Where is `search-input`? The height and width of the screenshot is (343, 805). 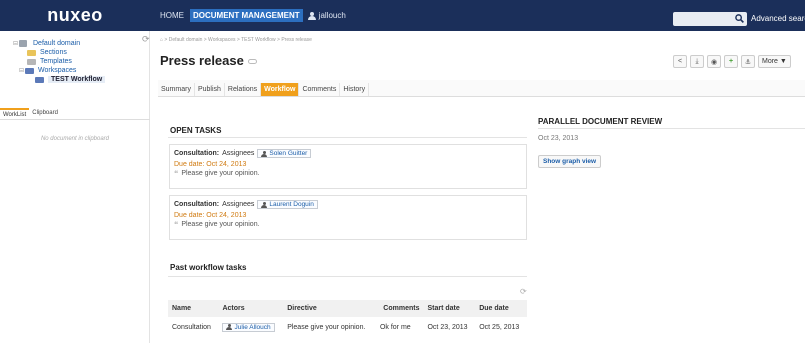
search-input is located at coordinates (710, 19).